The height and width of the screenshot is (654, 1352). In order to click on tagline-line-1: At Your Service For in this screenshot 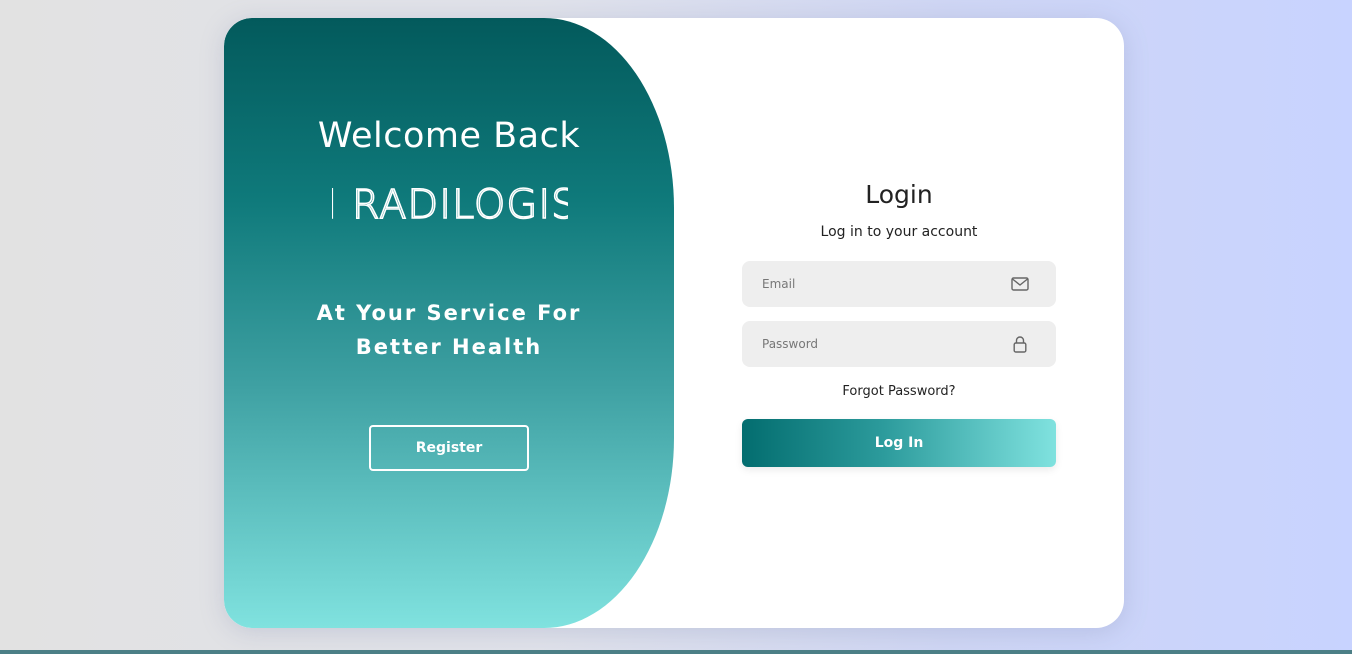, I will do `click(449, 313)`.